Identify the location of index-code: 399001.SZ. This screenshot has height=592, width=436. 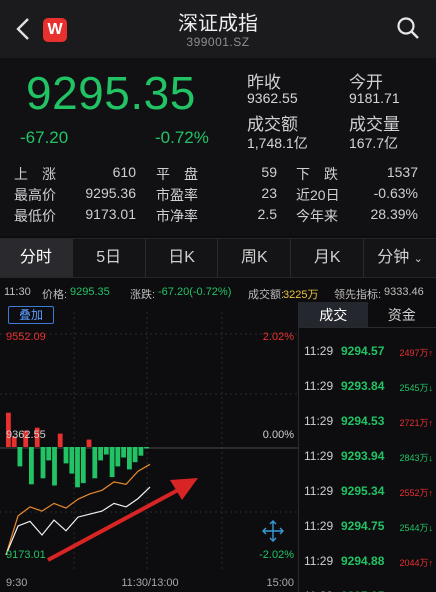
(218, 42).